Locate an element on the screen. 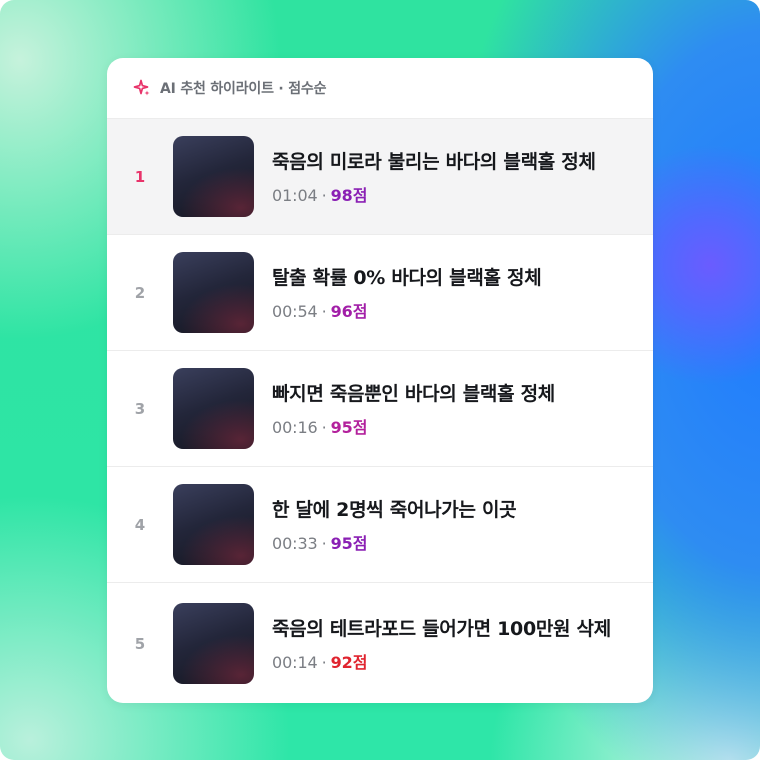 This screenshot has height=760, width=760. highlight-item: 3 빠지면 죽음뿐인 바다의 블랙홀 정체 00:16 · 95점 is located at coordinates (380, 408).